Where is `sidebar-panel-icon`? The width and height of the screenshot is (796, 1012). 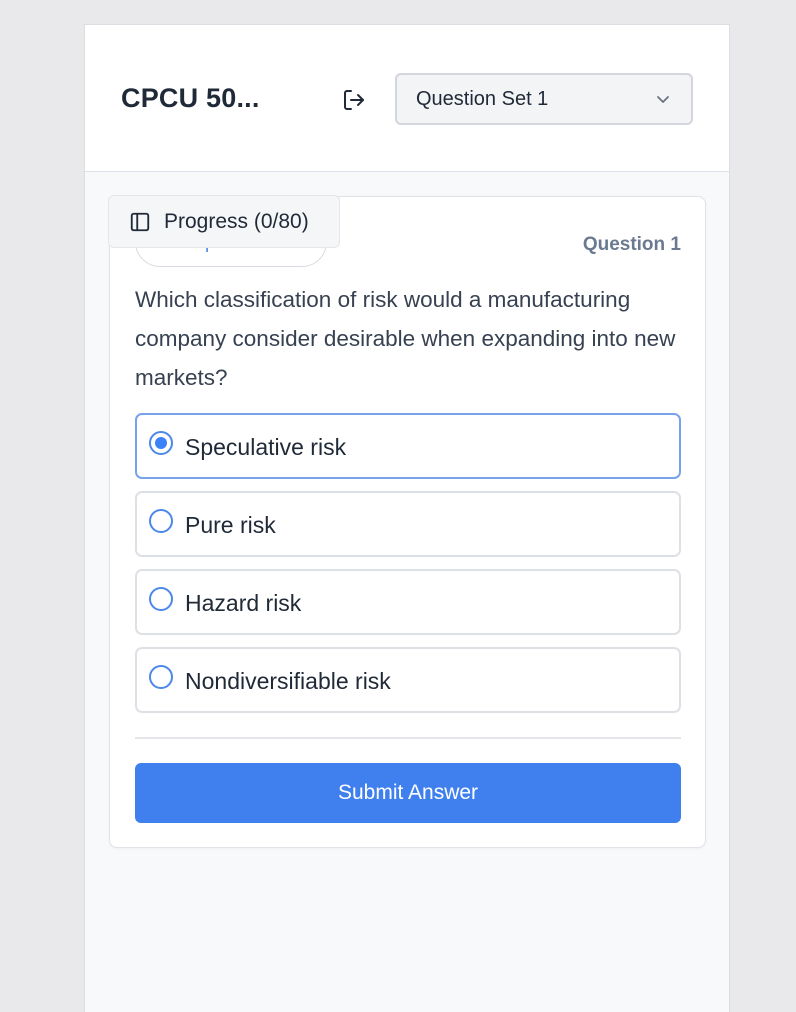 sidebar-panel-icon is located at coordinates (140, 221).